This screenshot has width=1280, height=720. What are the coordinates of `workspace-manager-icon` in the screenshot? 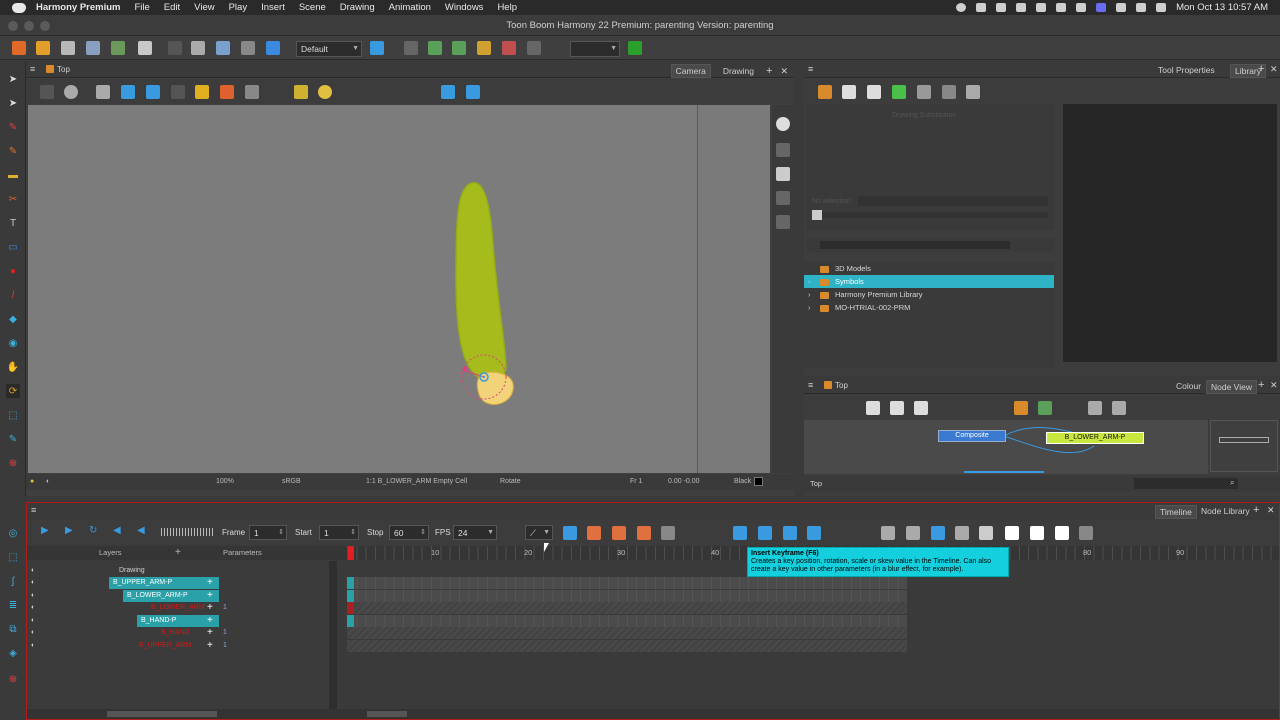 It's located at (377, 48).